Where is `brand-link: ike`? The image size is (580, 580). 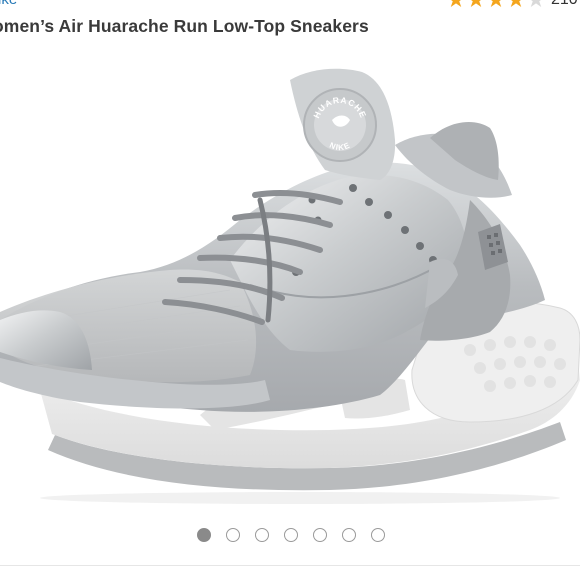
brand-link: ike is located at coordinates (8, 4).